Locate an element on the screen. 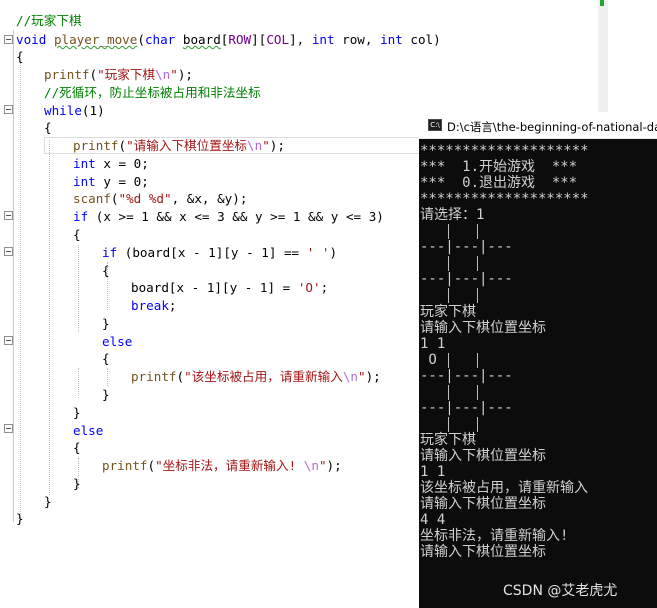 The width and height of the screenshot is (657, 608). code-line: printf("请输入下棋位置坐标\n"); is located at coordinates (179, 145).